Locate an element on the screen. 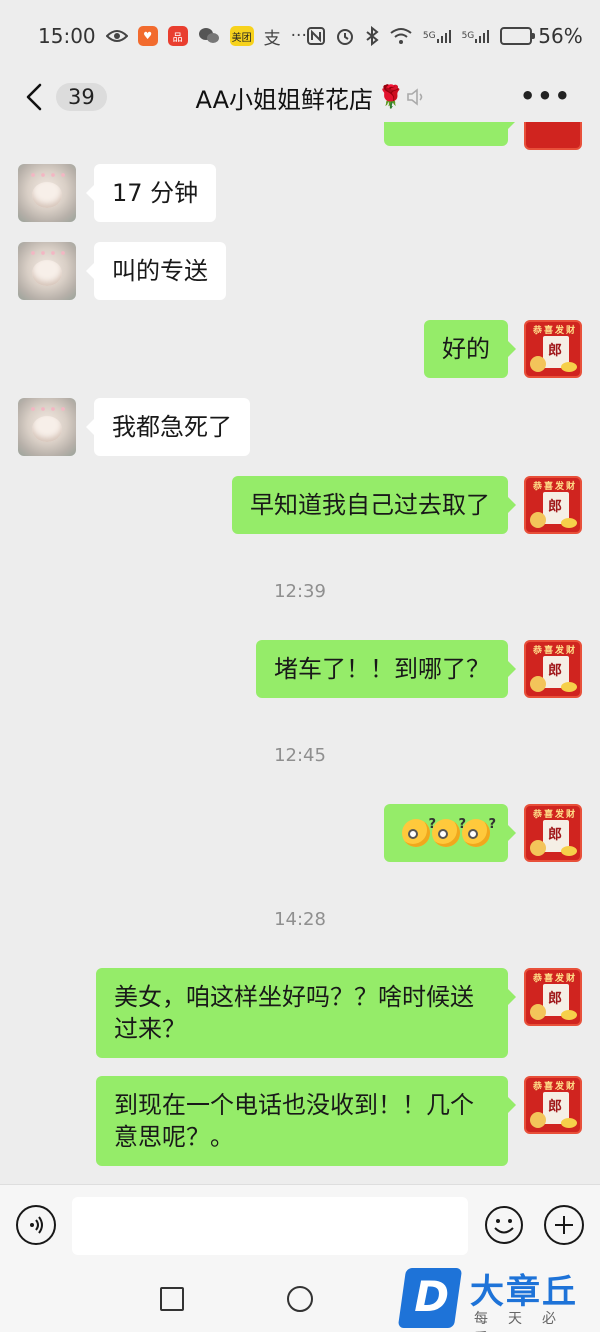  emoji-button is located at coordinates (504, 1225).